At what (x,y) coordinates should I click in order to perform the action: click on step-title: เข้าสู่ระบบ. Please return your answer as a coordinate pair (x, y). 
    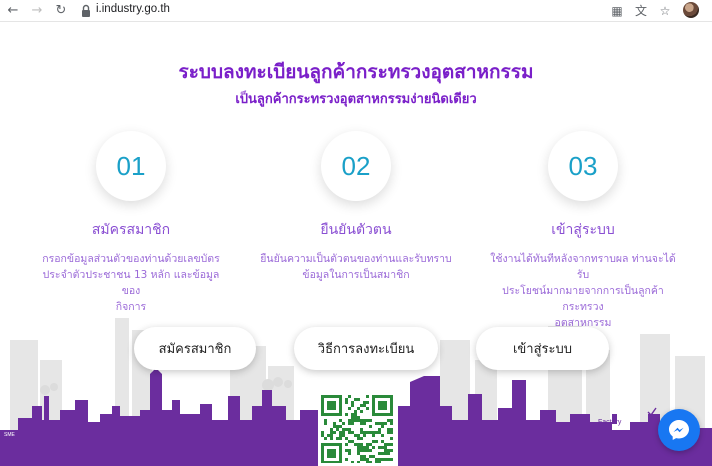
    Looking at the image, I should click on (583, 230).